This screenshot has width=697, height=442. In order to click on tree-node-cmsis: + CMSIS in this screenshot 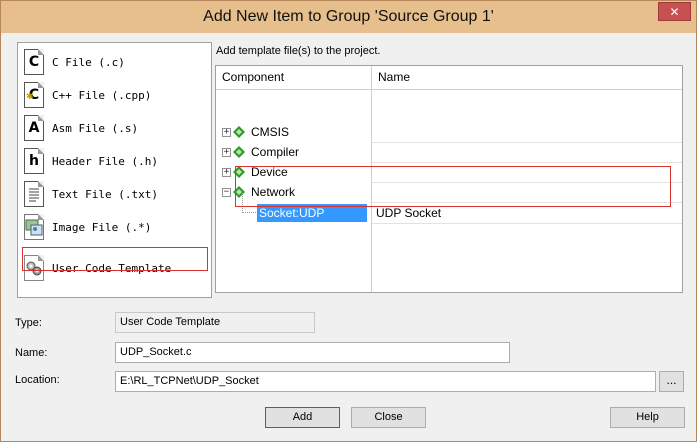, I will do `click(255, 132)`.